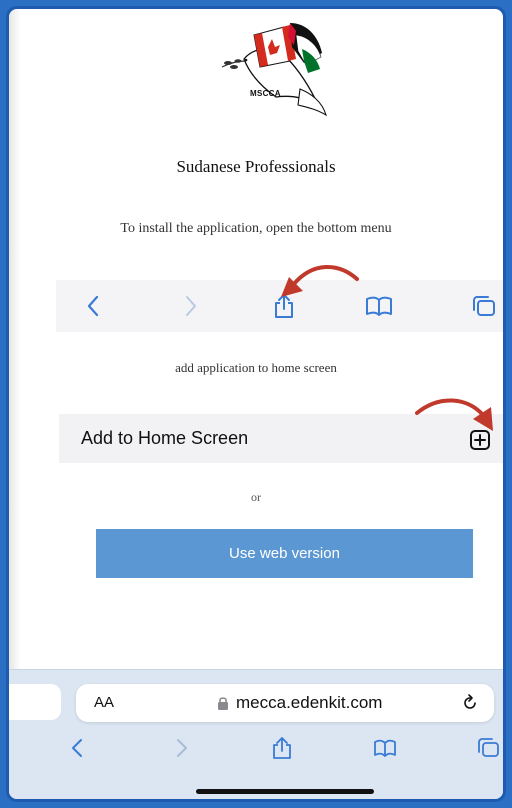 The image size is (512, 808). What do you see at coordinates (282, 748) in the screenshot?
I see `share-icon` at bounding box center [282, 748].